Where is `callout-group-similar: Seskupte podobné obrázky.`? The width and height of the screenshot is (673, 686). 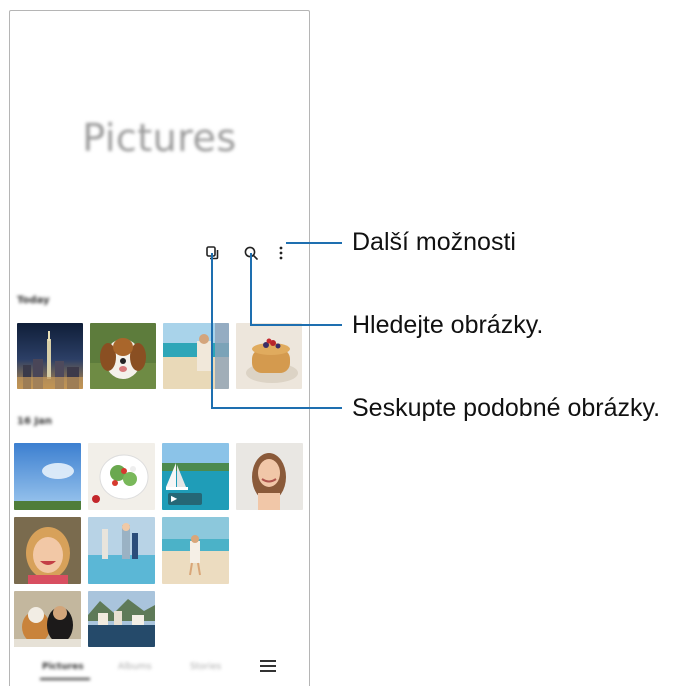 callout-group-similar: Seskupte podobné obrázky. is located at coordinates (506, 408).